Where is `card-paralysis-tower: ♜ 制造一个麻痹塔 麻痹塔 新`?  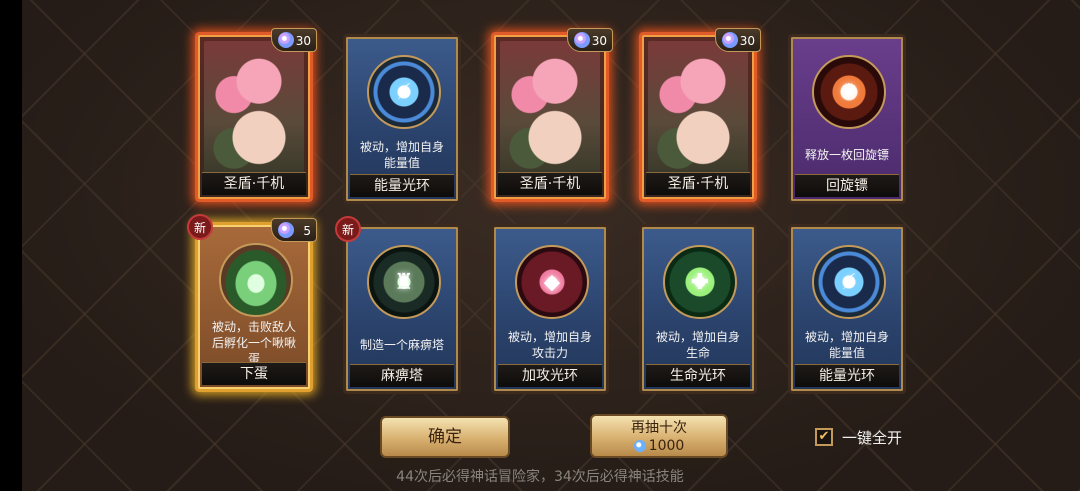
card-paralysis-tower: ♜ 制造一个麻痹塔 麻痹塔 新 is located at coordinates (398, 305).